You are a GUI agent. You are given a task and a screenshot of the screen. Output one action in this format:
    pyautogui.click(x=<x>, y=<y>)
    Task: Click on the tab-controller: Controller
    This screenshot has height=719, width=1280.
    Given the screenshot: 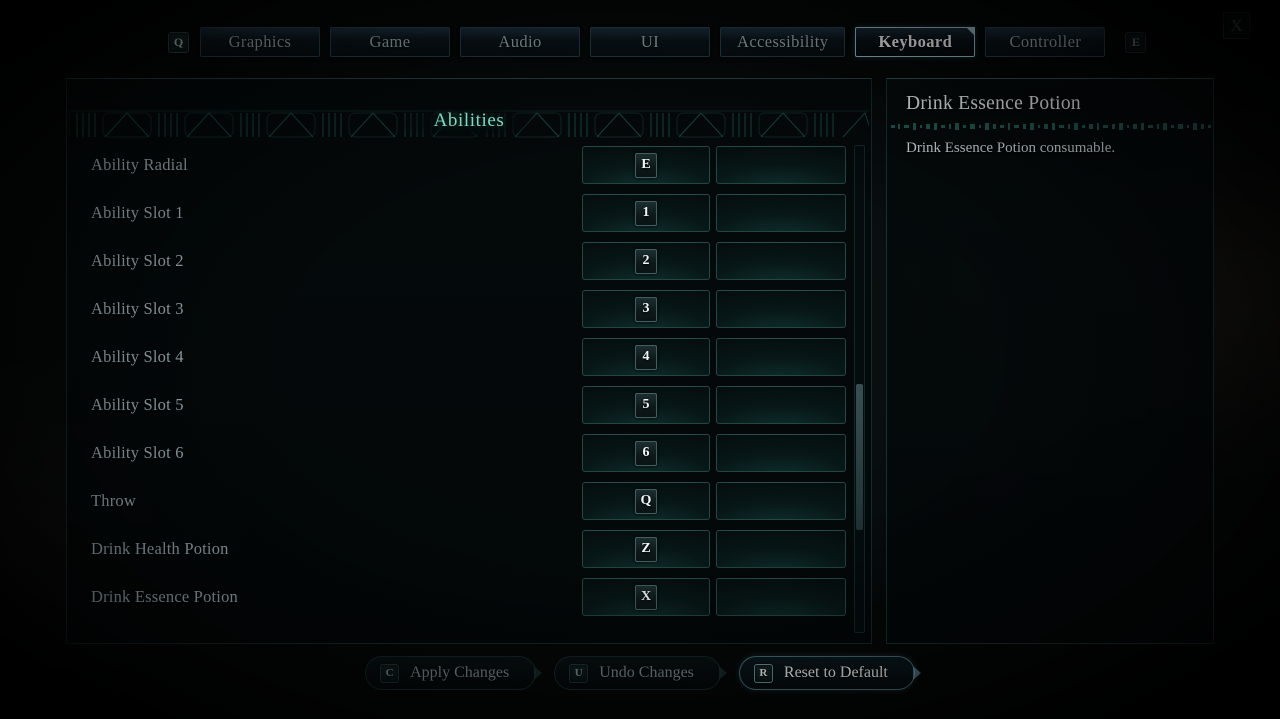 What is the action you would take?
    pyautogui.click(x=1045, y=42)
    